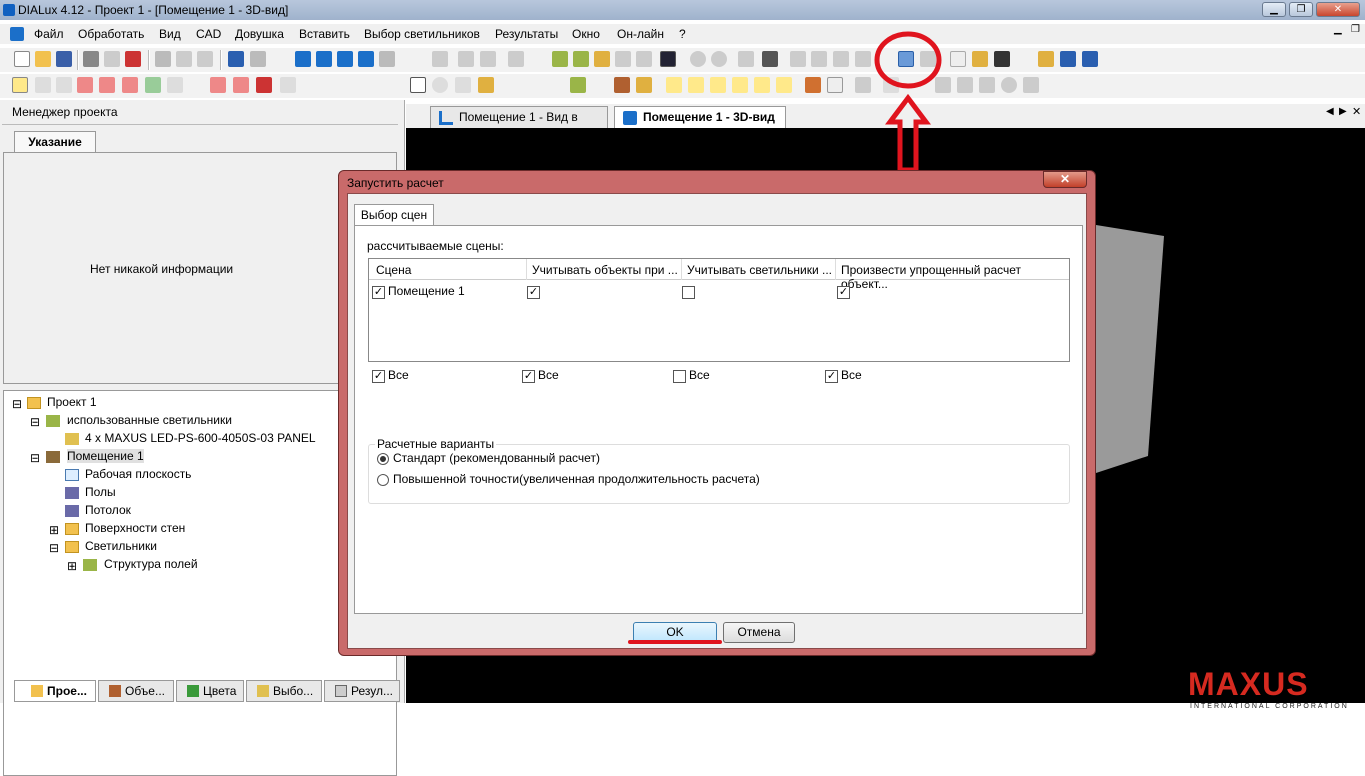 The image size is (1365, 776). Describe the element at coordinates (560, 59) in the screenshot. I see `luminaire-insert-icon` at that location.